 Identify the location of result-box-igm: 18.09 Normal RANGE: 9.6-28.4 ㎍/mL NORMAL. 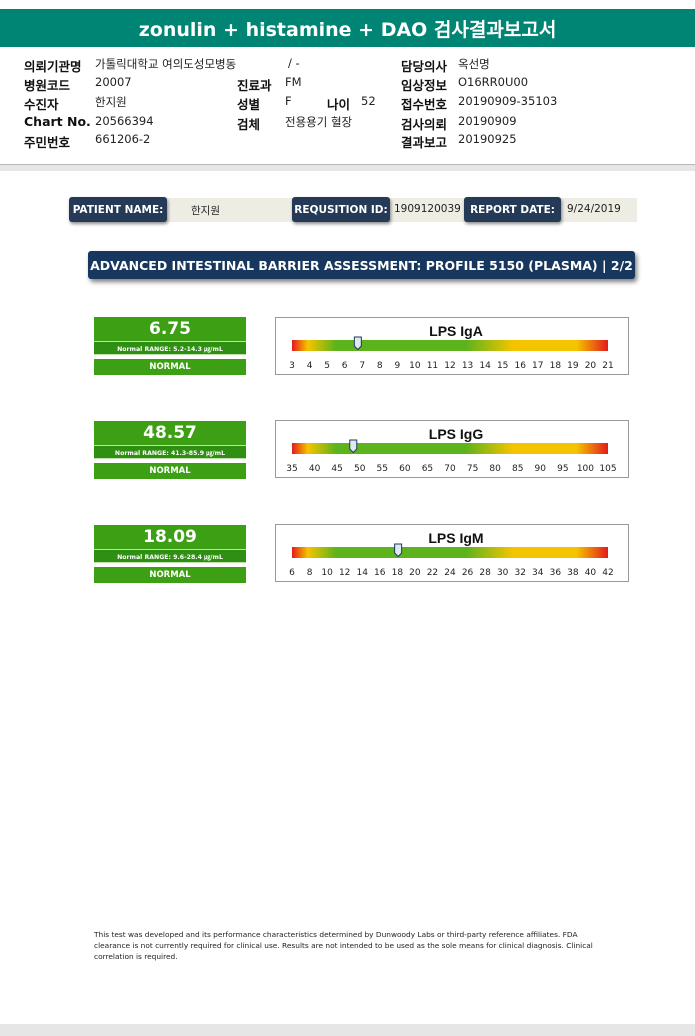
(170, 554).